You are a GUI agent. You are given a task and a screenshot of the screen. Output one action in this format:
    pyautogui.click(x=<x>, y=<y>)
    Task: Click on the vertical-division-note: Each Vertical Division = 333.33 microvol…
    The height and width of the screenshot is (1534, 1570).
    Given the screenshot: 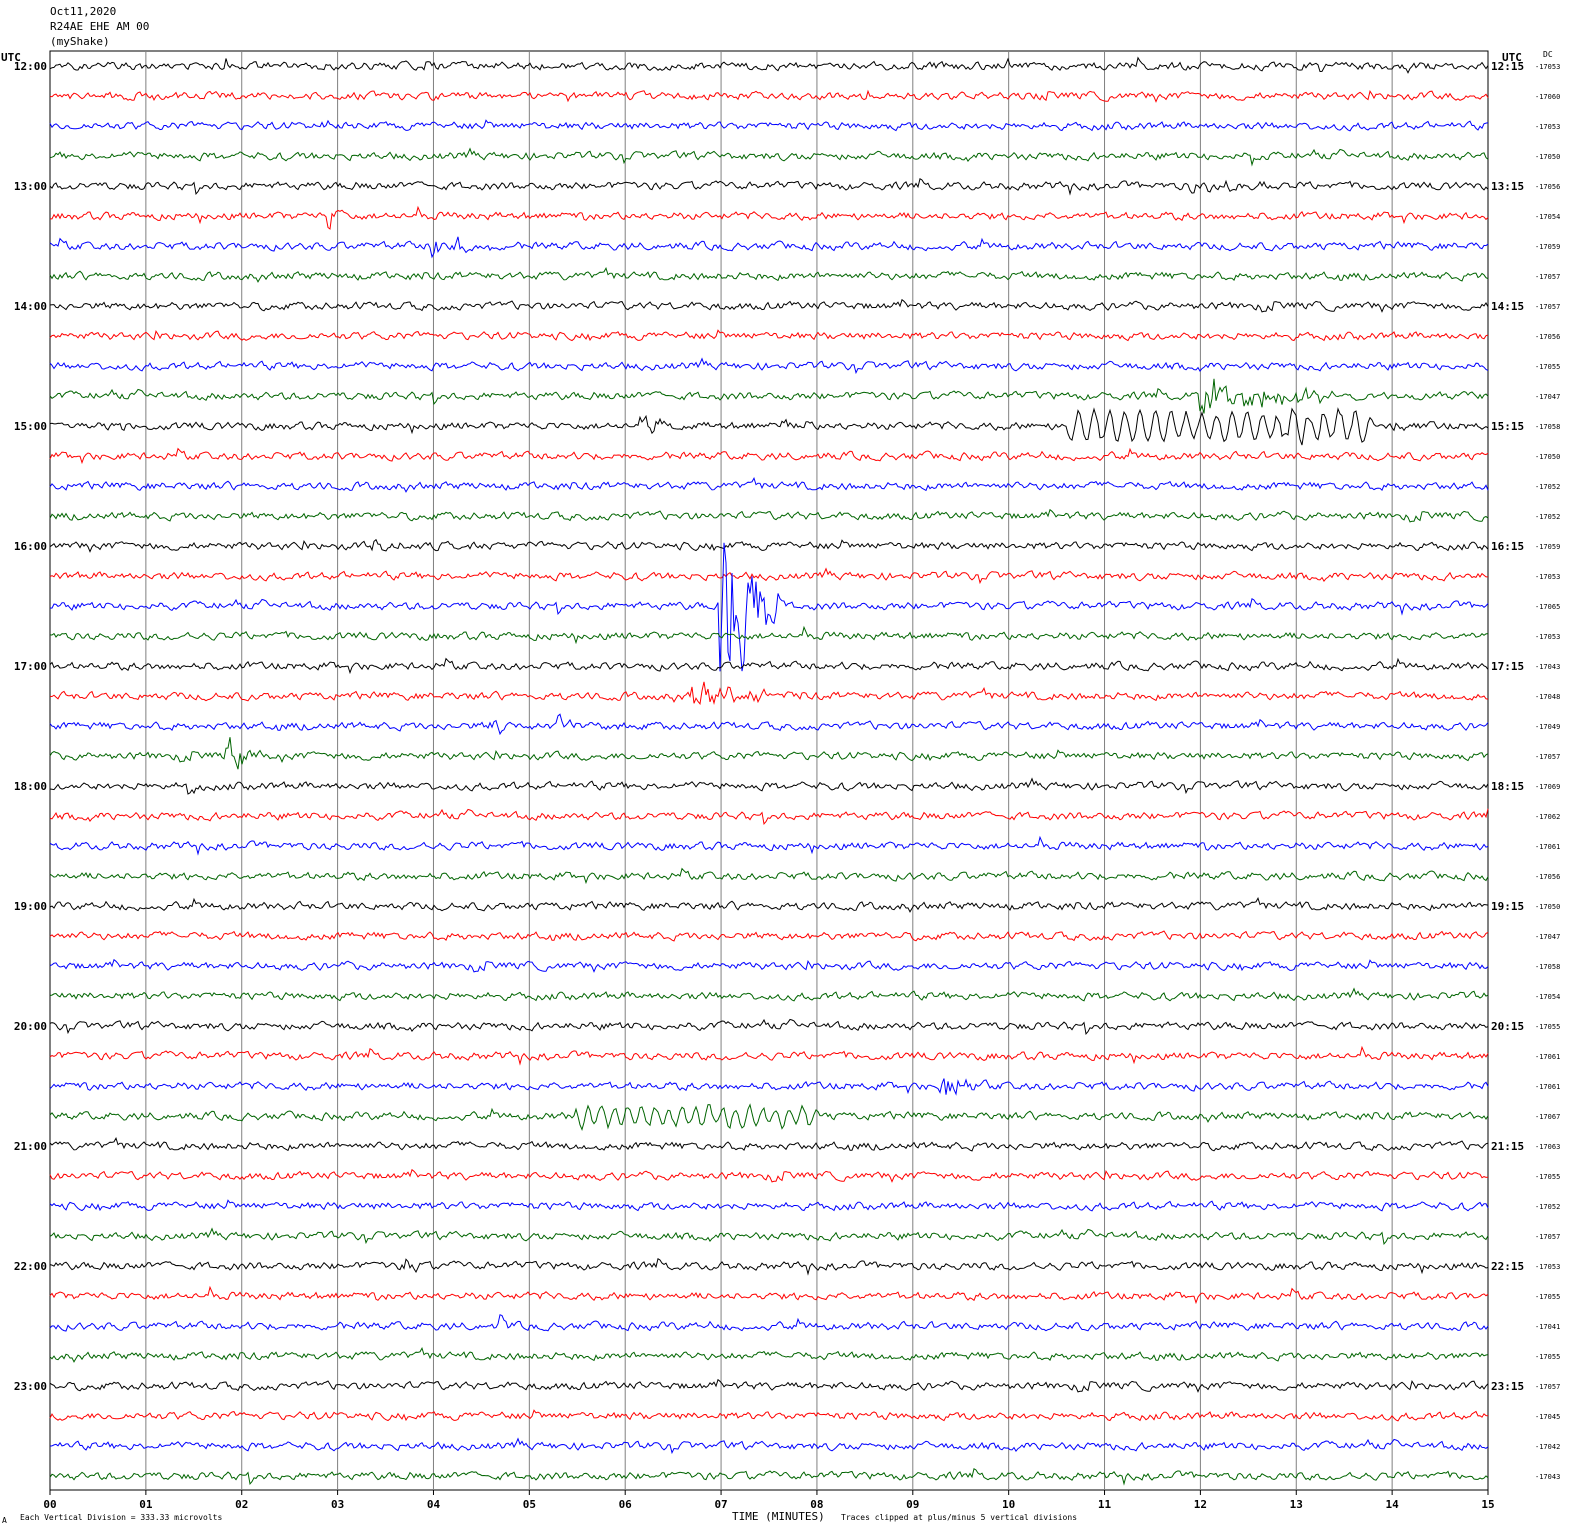 What is the action you would take?
    pyautogui.click(x=121, y=1517)
    